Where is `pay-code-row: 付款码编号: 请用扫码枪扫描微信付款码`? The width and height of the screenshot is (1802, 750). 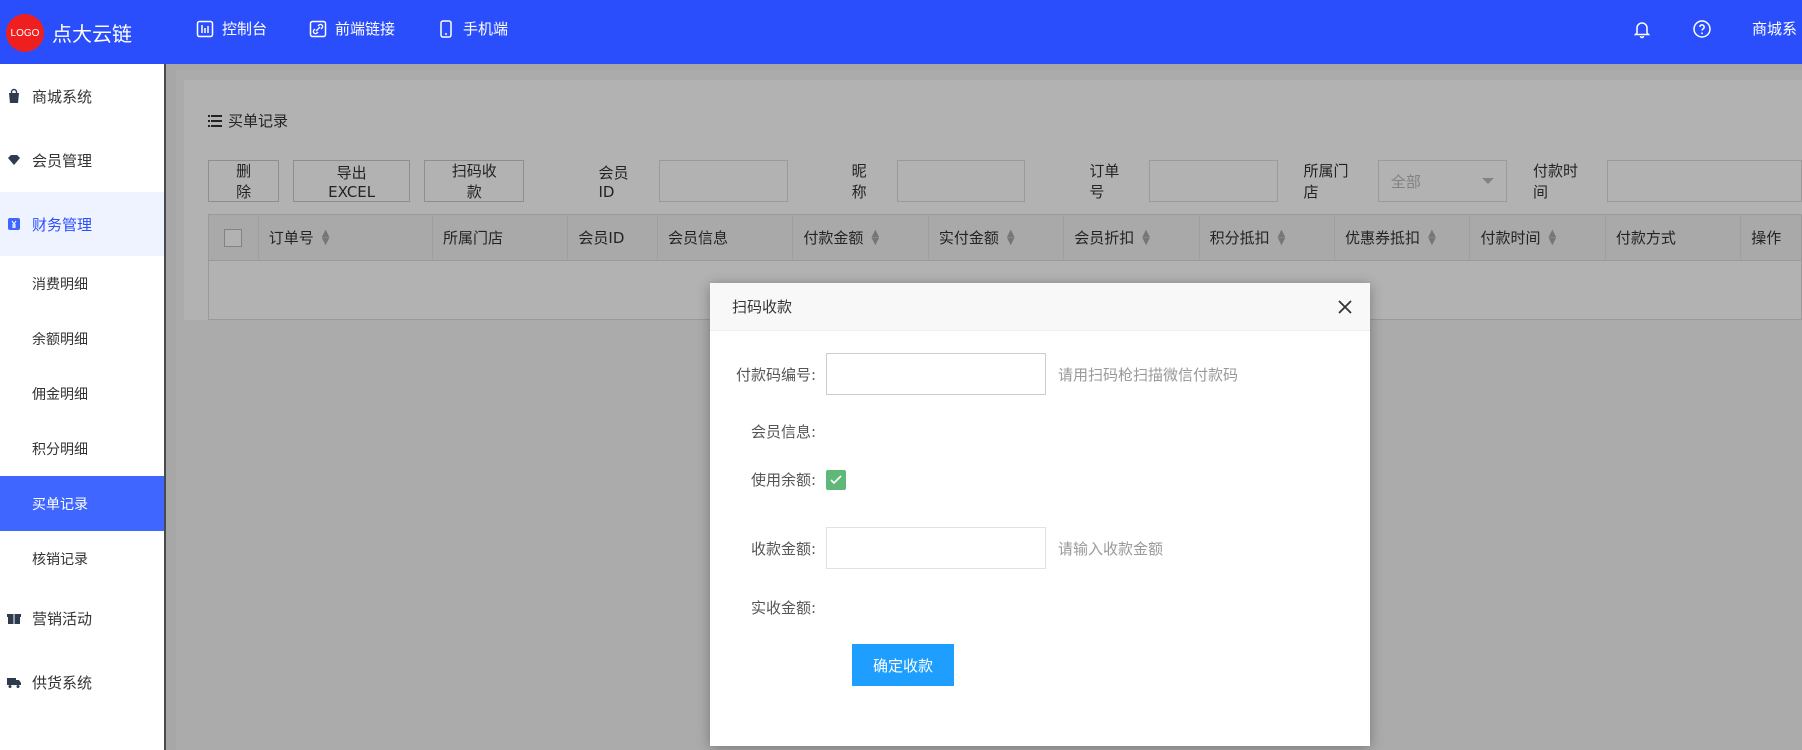 pay-code-row: 付款码编号: 请用扫码枪扫描微信付款码 is located at coordinates (974, 374).